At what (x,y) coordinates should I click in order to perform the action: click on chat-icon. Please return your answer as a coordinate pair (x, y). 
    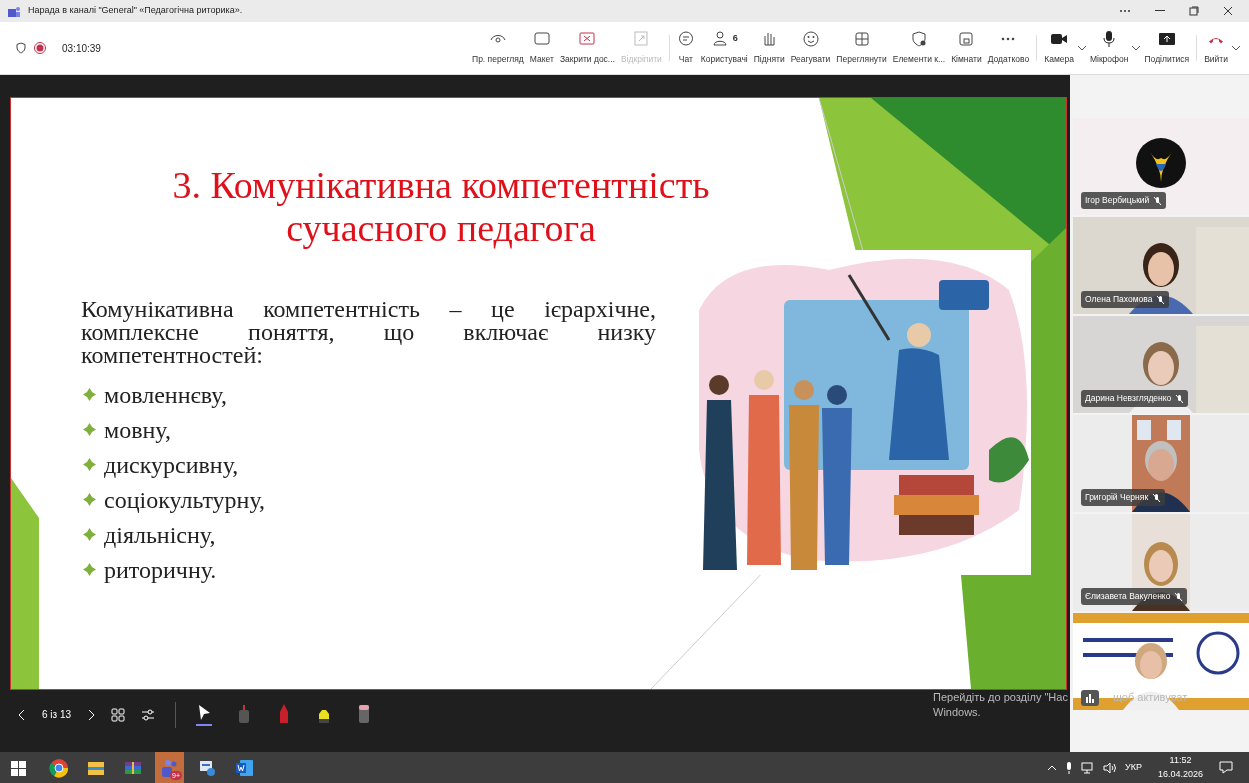
    Looking at the image, I should click on (685, 39).